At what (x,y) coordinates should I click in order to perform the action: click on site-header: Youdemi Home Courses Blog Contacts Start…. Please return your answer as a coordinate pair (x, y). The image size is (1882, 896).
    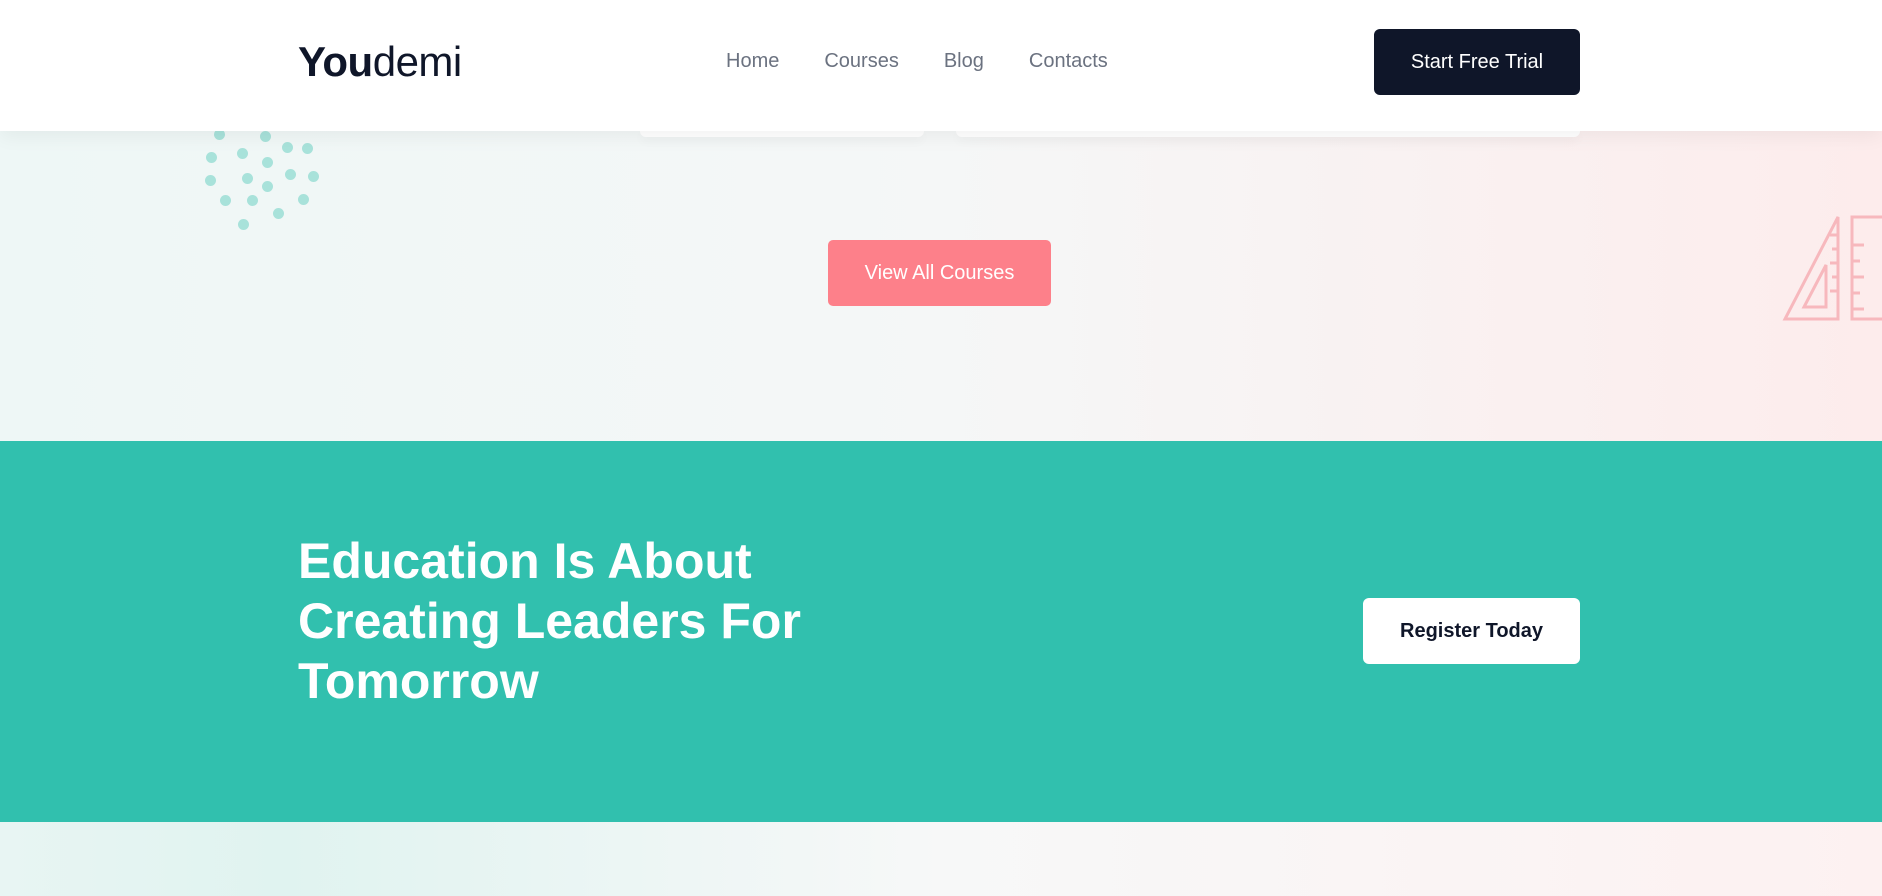
    Looking at the image, I should click on (941, 65).